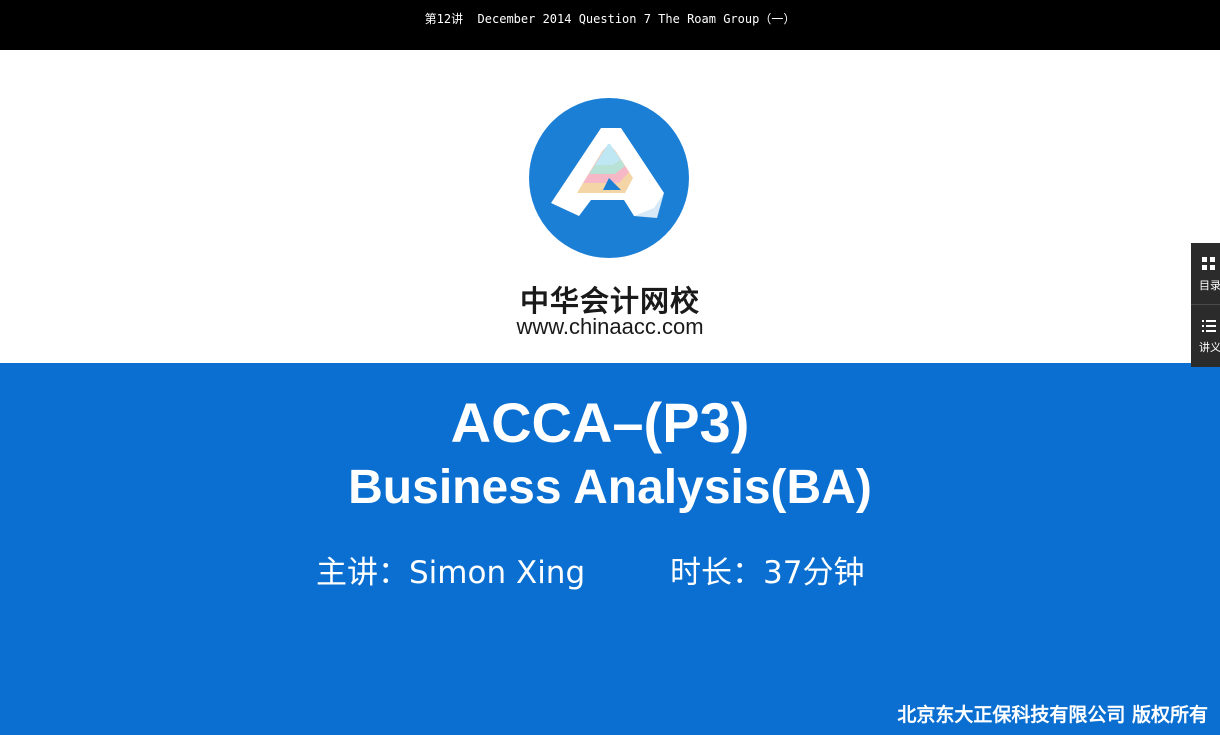 The width and height of the screenshot is (1220, 735). What do you see at coordinates (1208, 263) in the screenshot?
I see `grid-icon` at bounding box center [1208, 263].